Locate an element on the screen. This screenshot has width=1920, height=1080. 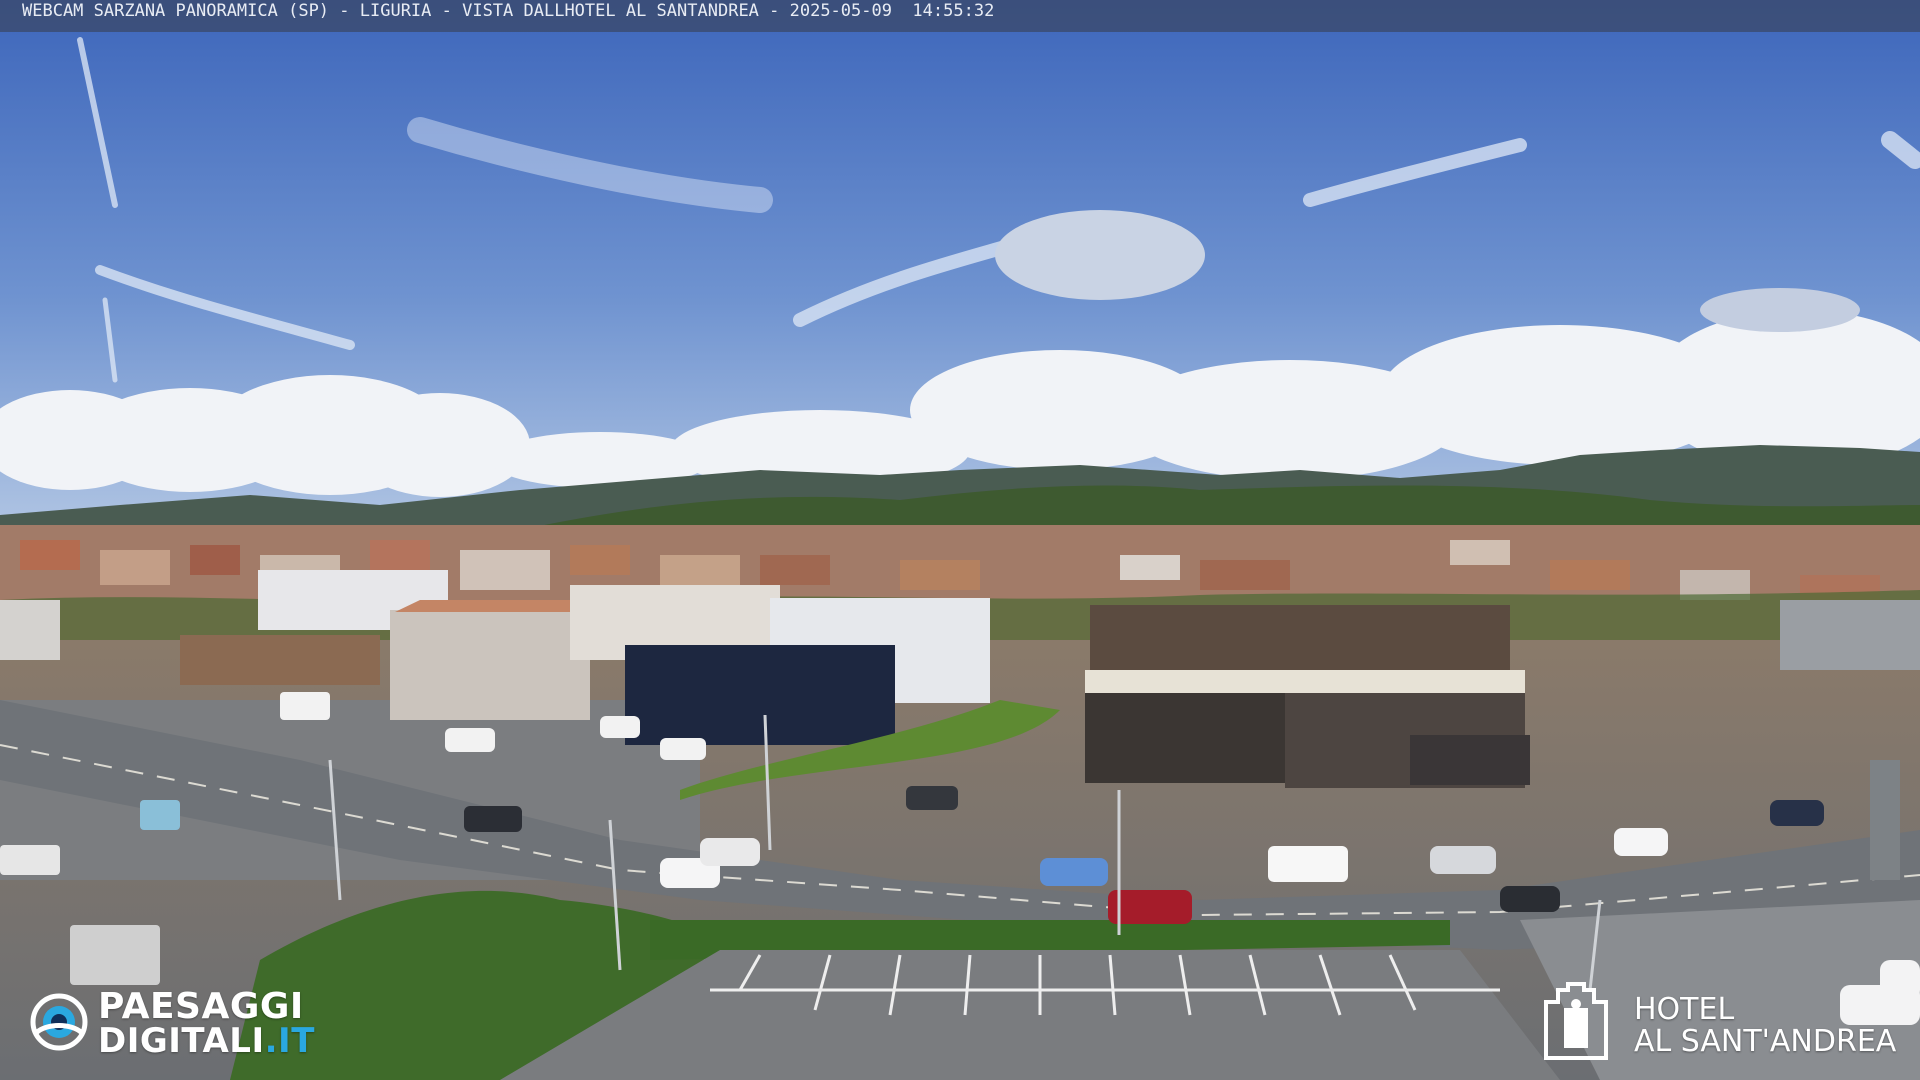
hotel-logo: HOTEL AL SANT'ANDREA is located at coordinates (1720, 1020).